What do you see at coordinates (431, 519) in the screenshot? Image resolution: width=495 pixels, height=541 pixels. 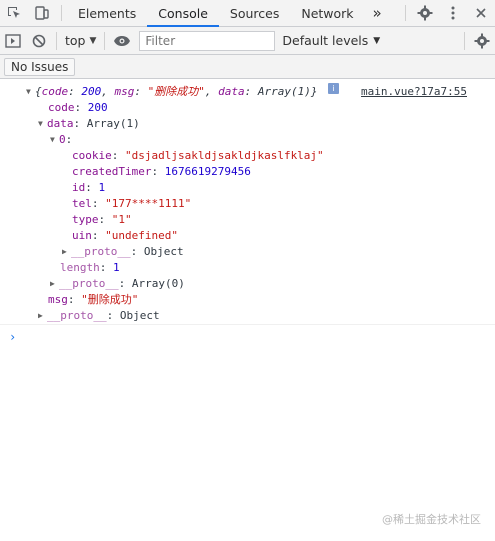 I see `watermark: @稀土掘金技术社区` at bounding box center [431, 519].